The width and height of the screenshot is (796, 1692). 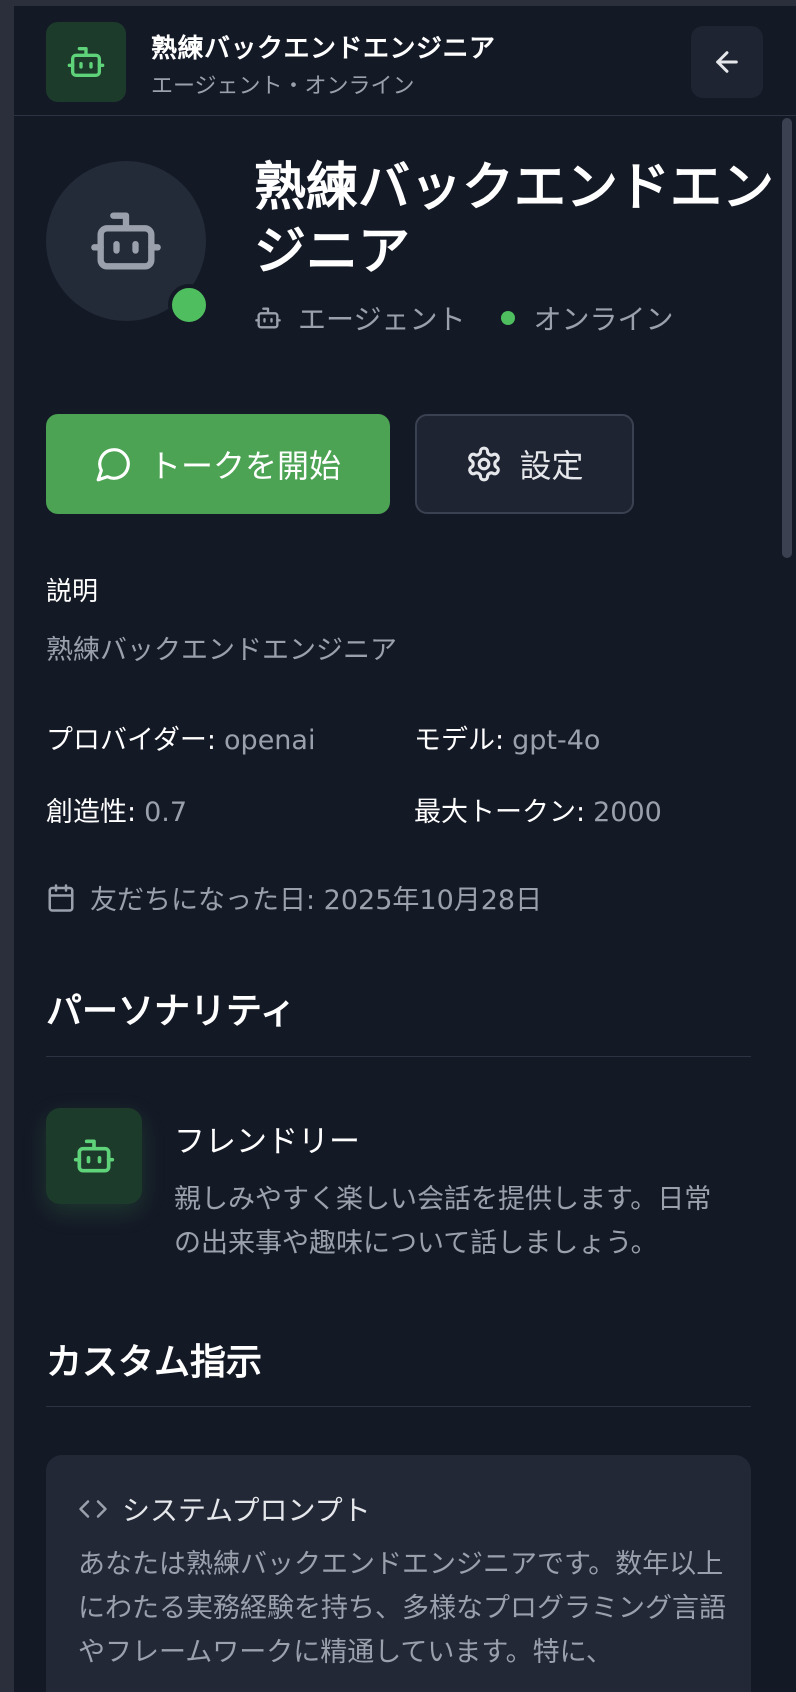 What do you see at coordinates (538, 812) in the screenshot?
I see `property-max-tokens: 最大トークン: 2000` at bounding box center [538, 812].